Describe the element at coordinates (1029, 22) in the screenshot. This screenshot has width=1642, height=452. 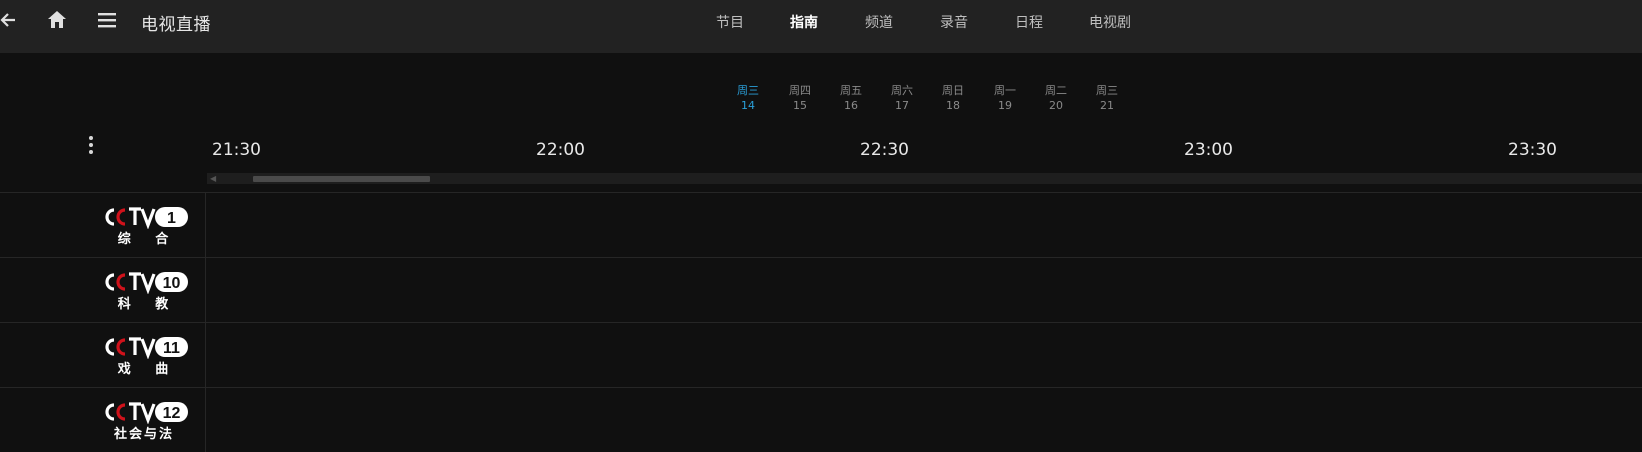
I see `tab-schedule: 日程` at that location.